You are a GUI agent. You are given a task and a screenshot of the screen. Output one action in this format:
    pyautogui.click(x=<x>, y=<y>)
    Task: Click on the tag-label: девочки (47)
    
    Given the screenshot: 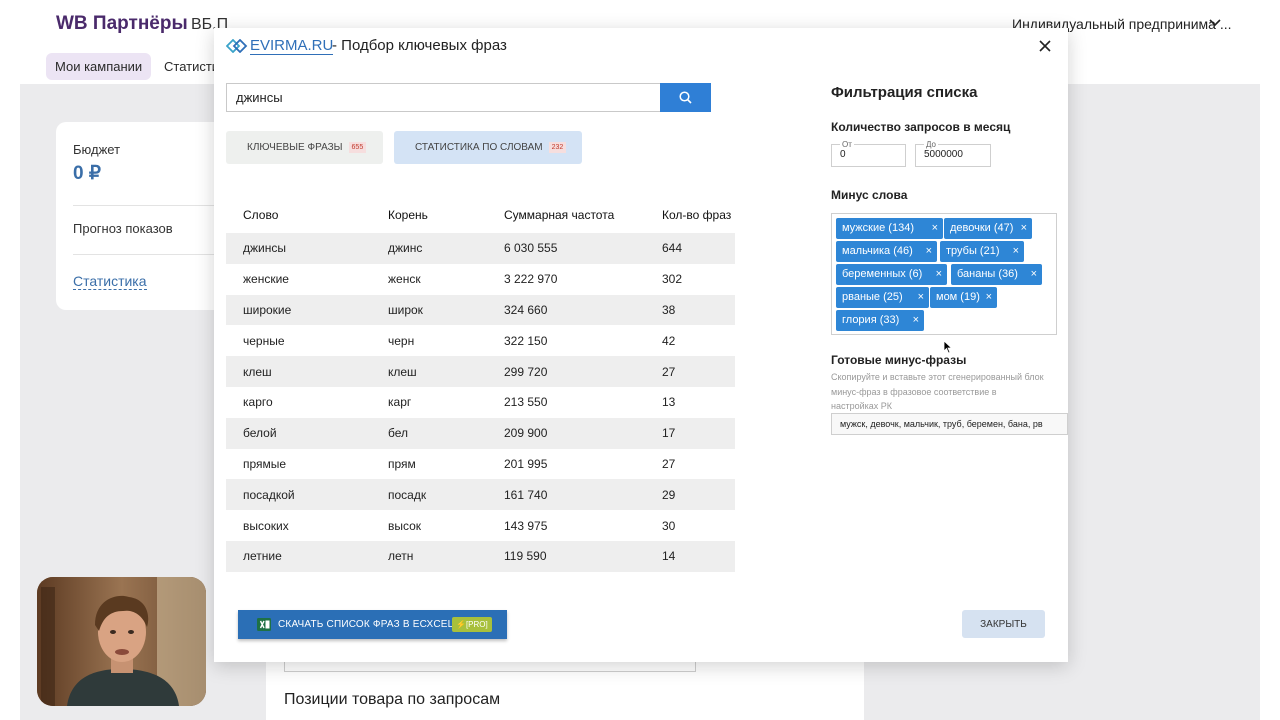 What is the action you would take?
    pyautogui.click(x=982, y=228)
    